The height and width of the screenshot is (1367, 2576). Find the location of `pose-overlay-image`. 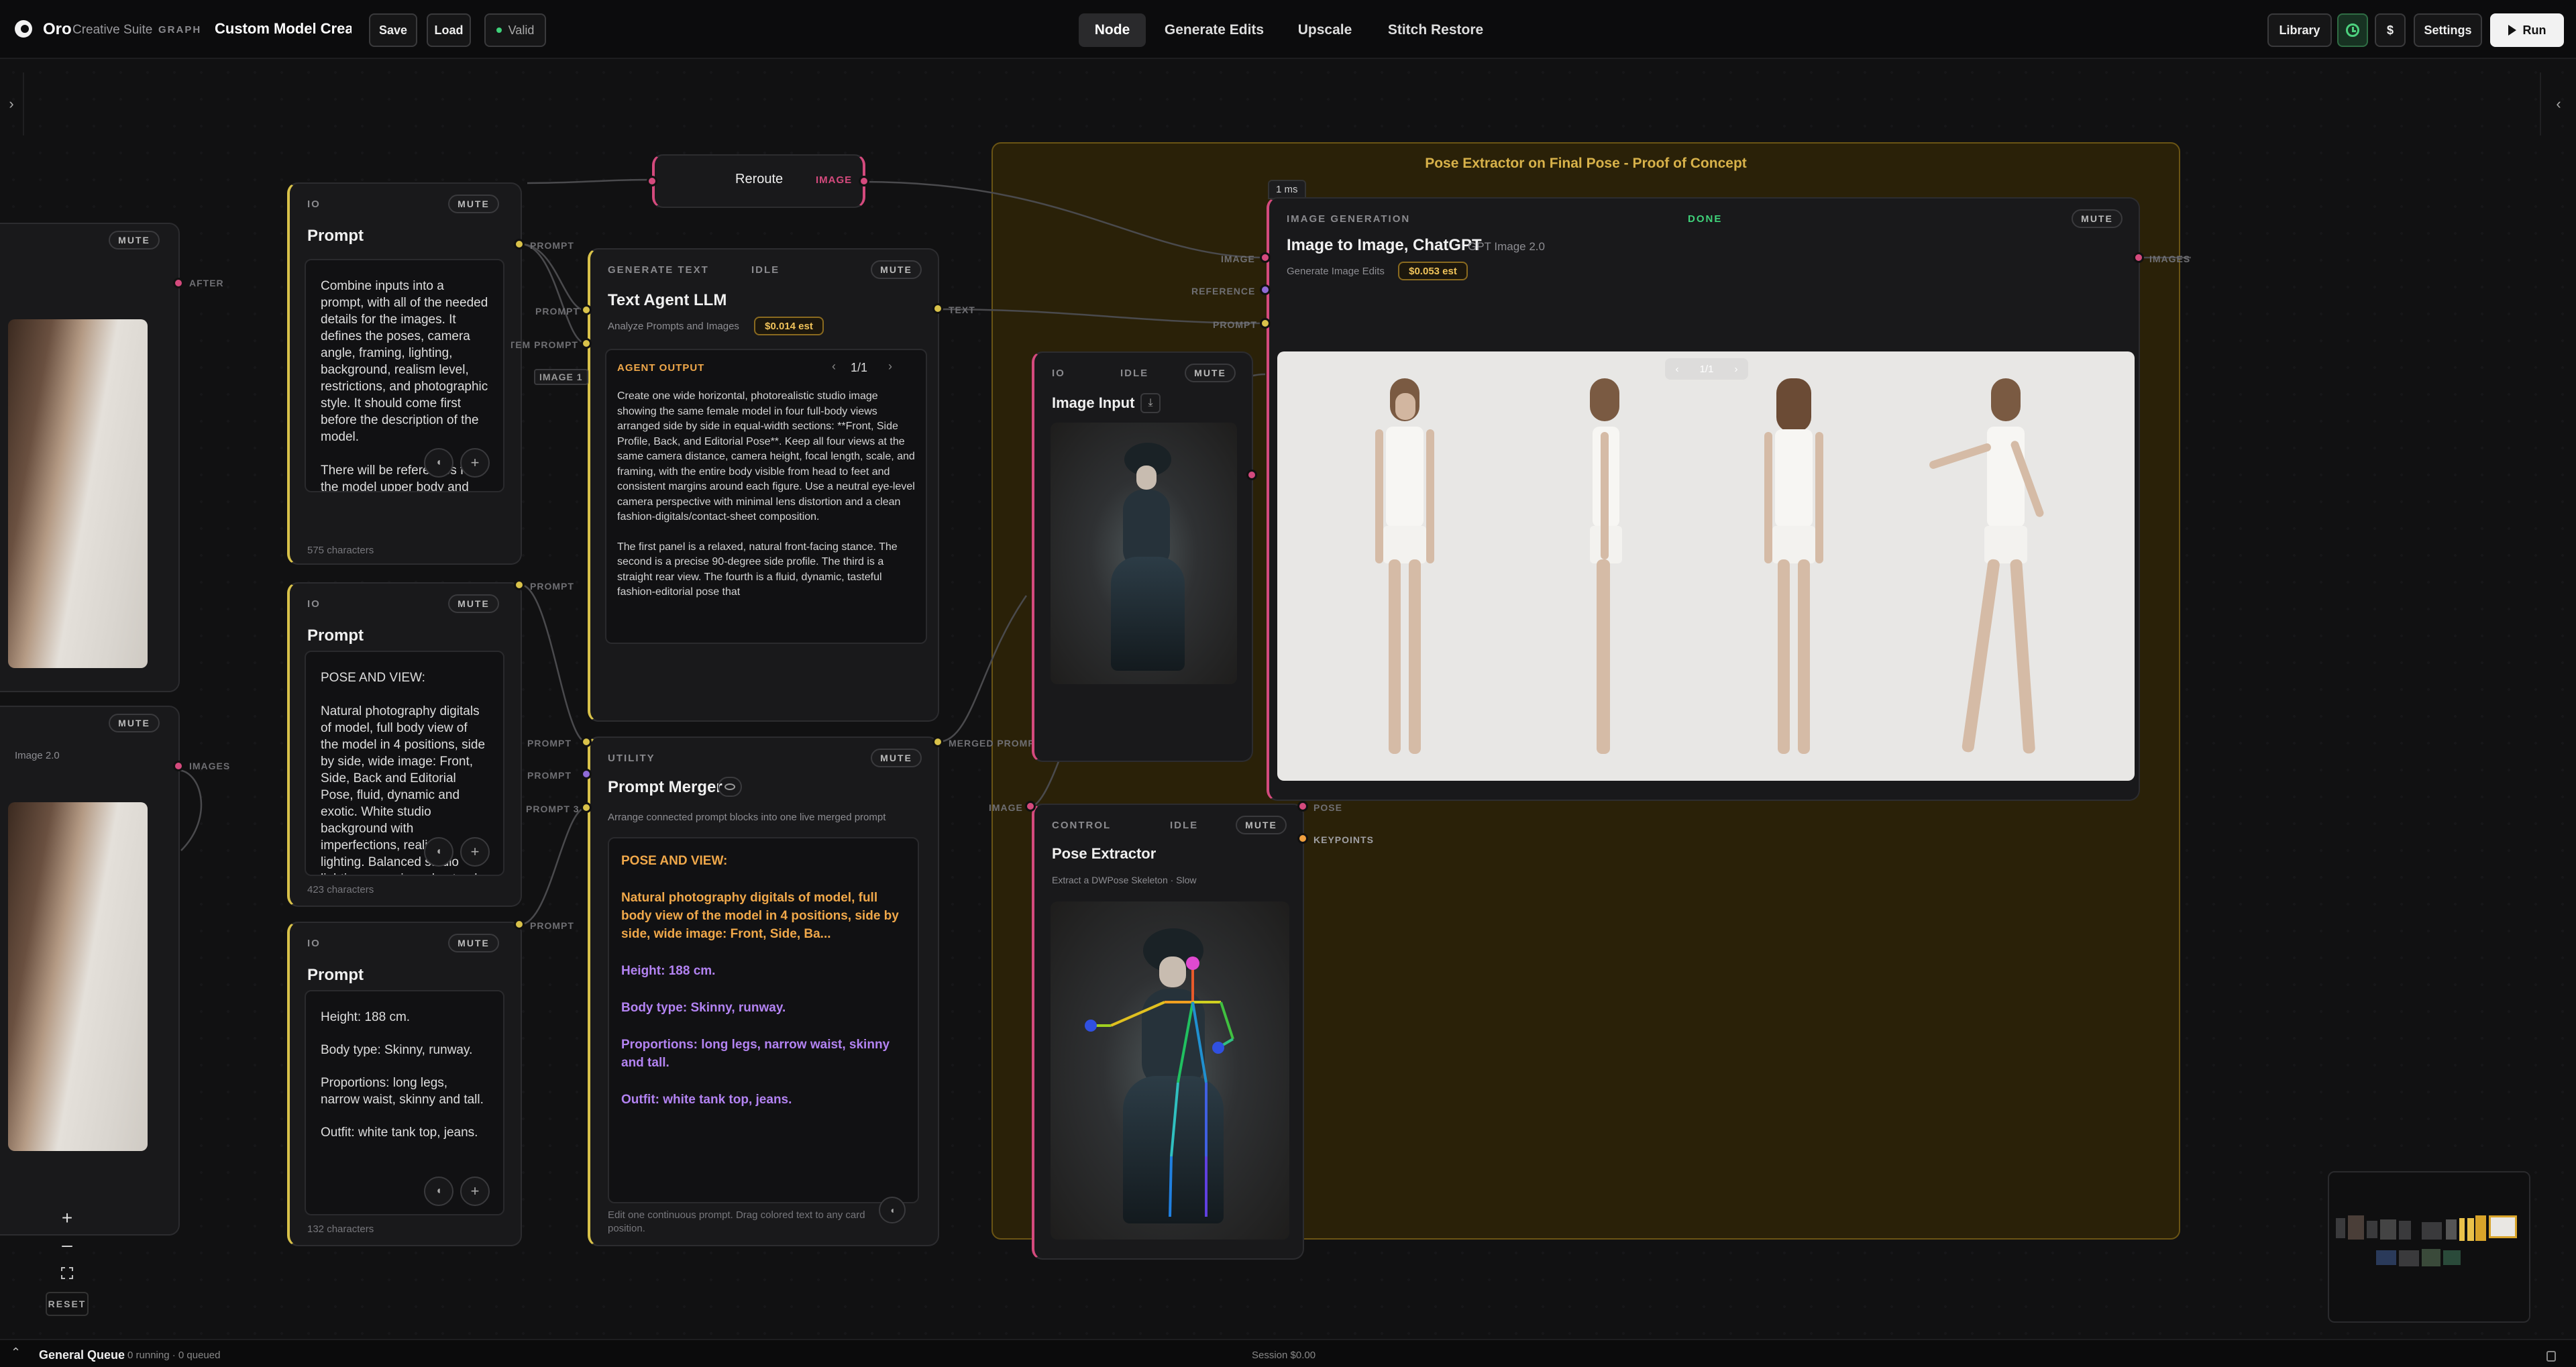

pose-overlay-image is located at coordinates (1170, 1071).